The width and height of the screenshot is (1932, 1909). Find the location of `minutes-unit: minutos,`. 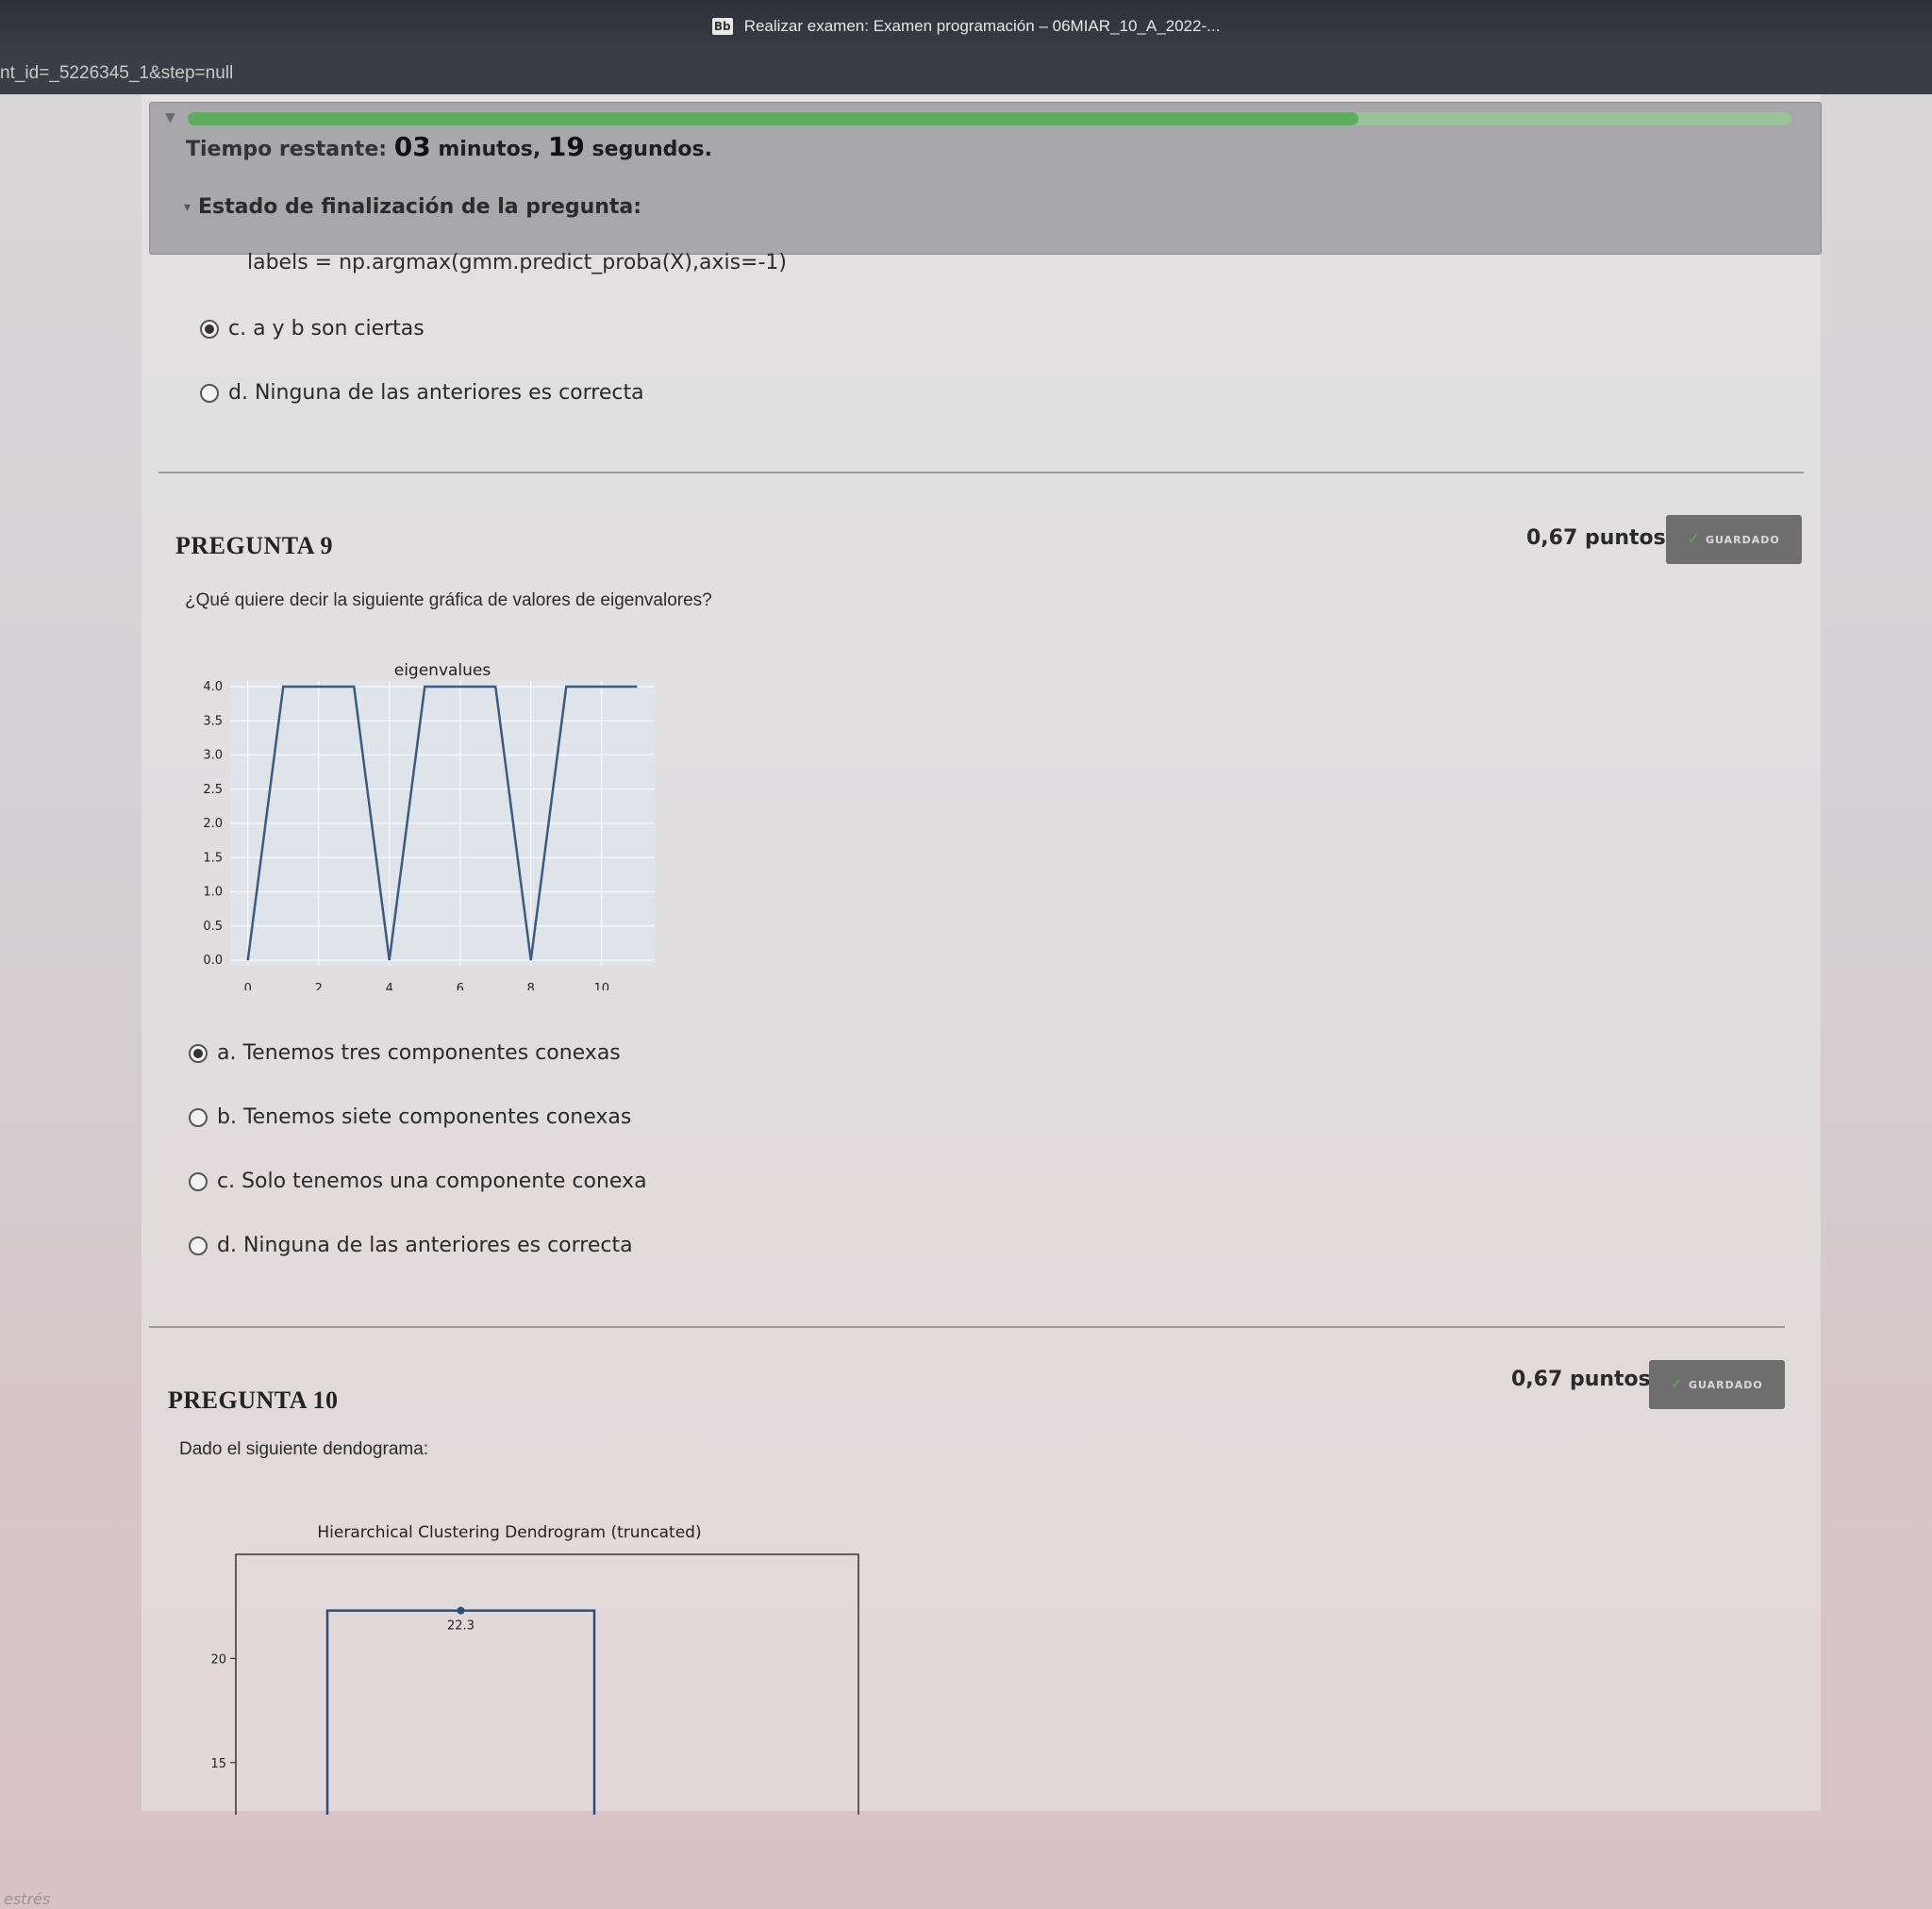

minutes-unit: minutos, is located at coordinates (490, 149).